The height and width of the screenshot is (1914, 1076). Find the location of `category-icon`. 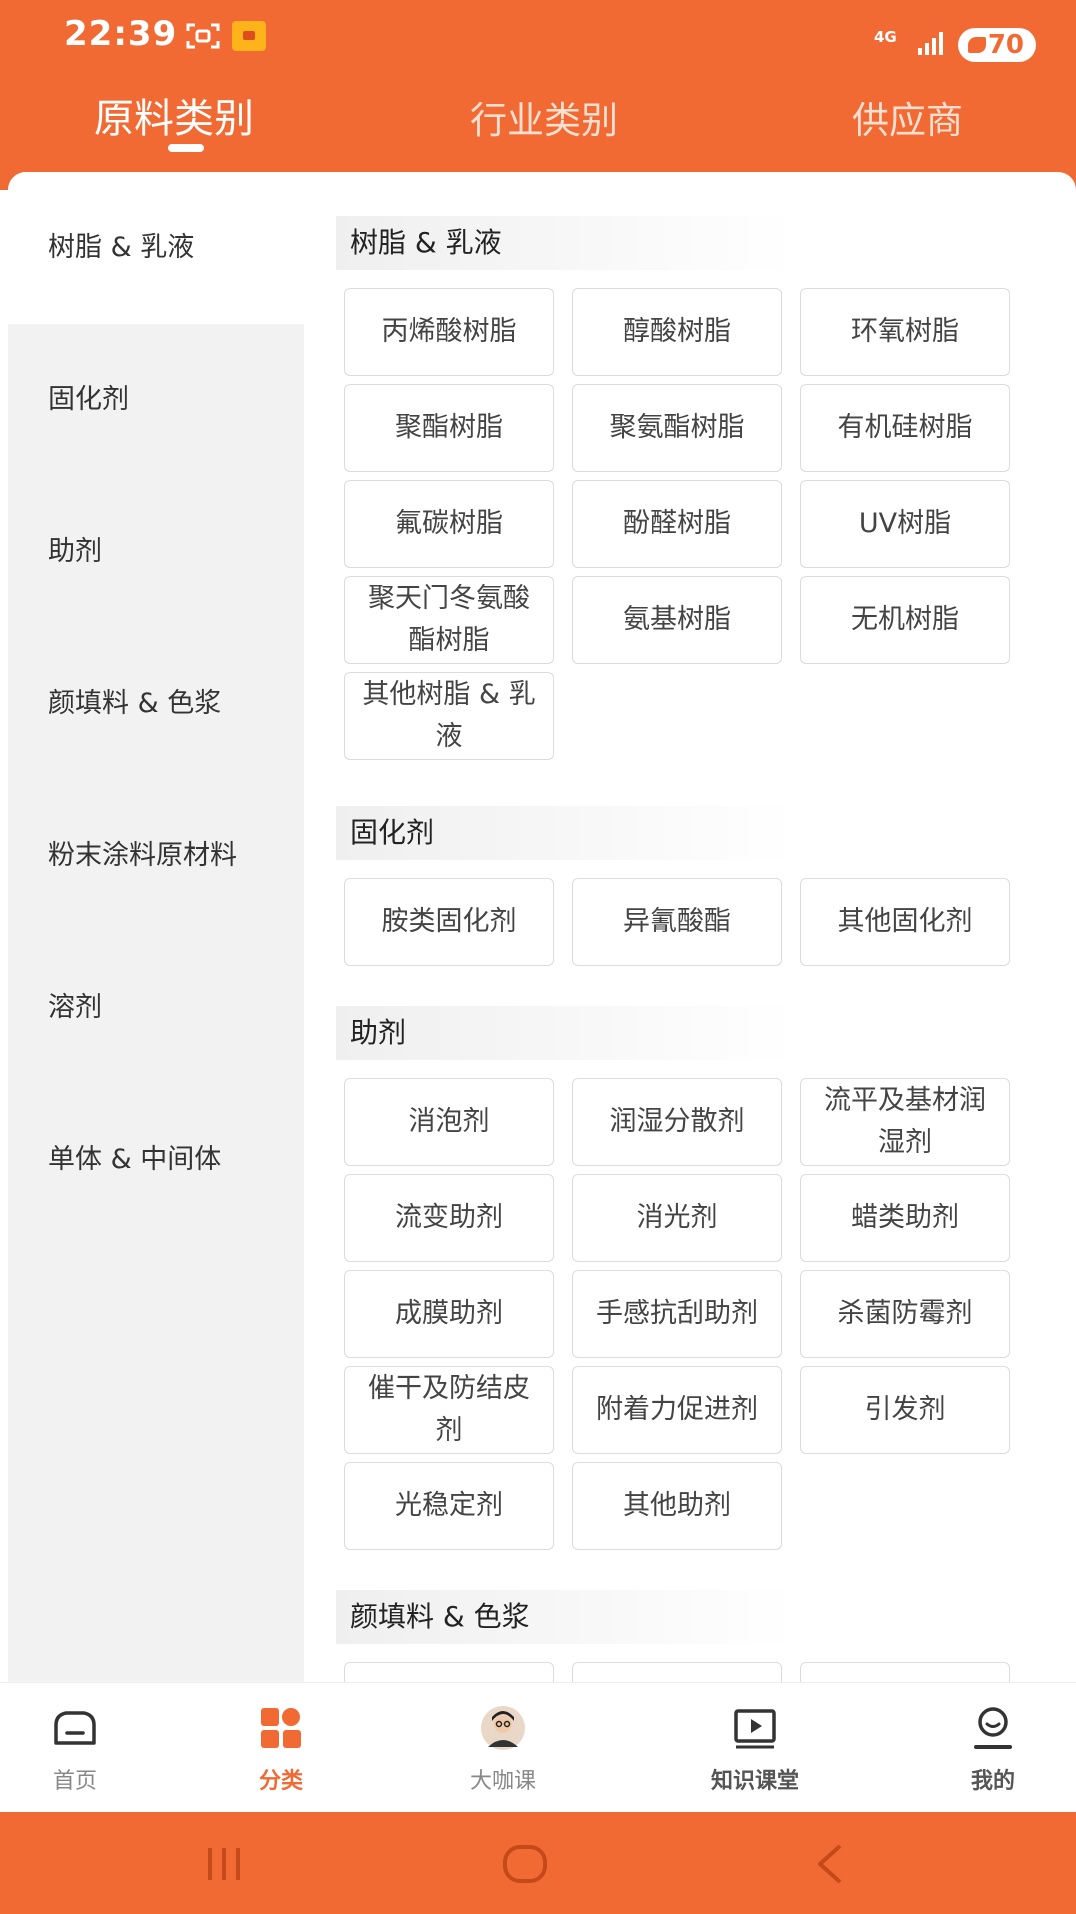

category-icon is located at coordinates (281, 1728).